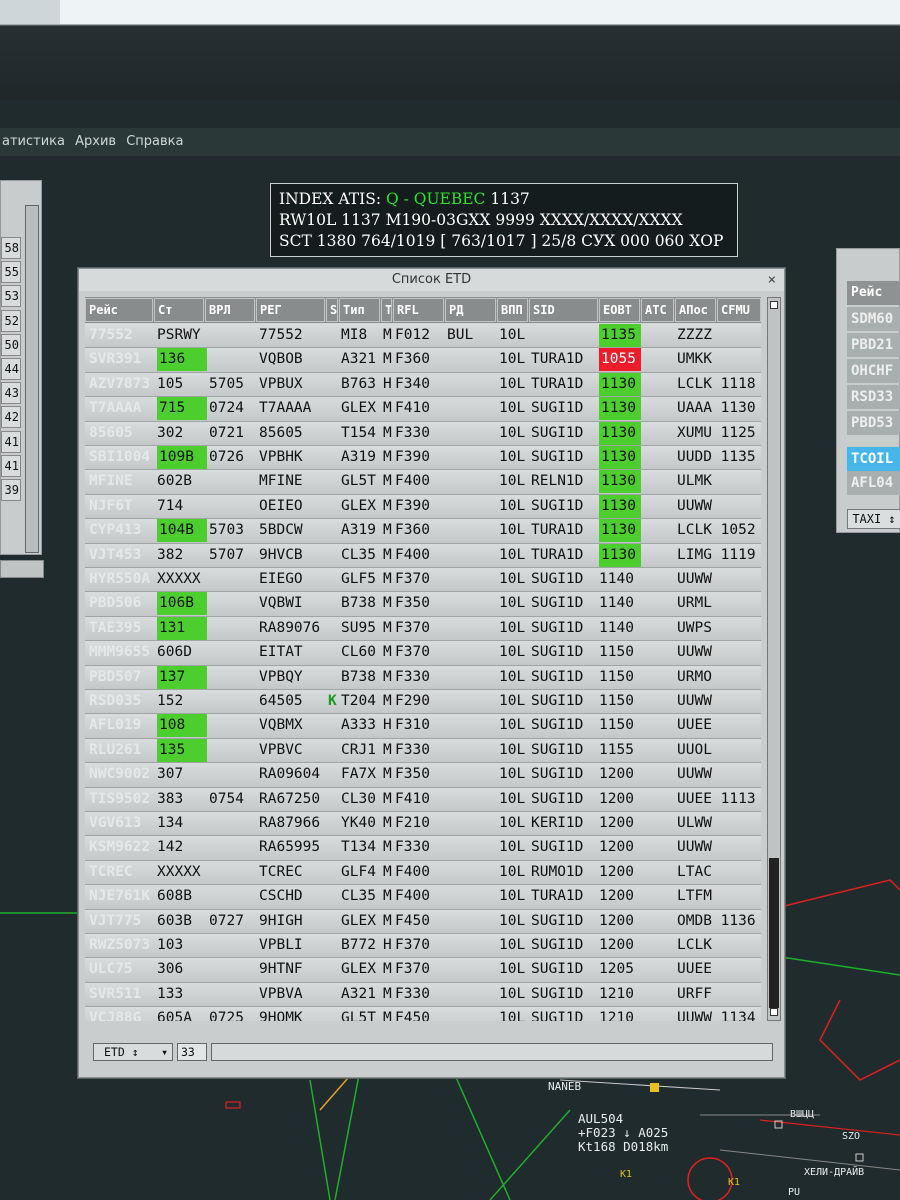 This screenshot has width=900, height=1200. I want to click on header-col-sid: SID, so click(563, 310).